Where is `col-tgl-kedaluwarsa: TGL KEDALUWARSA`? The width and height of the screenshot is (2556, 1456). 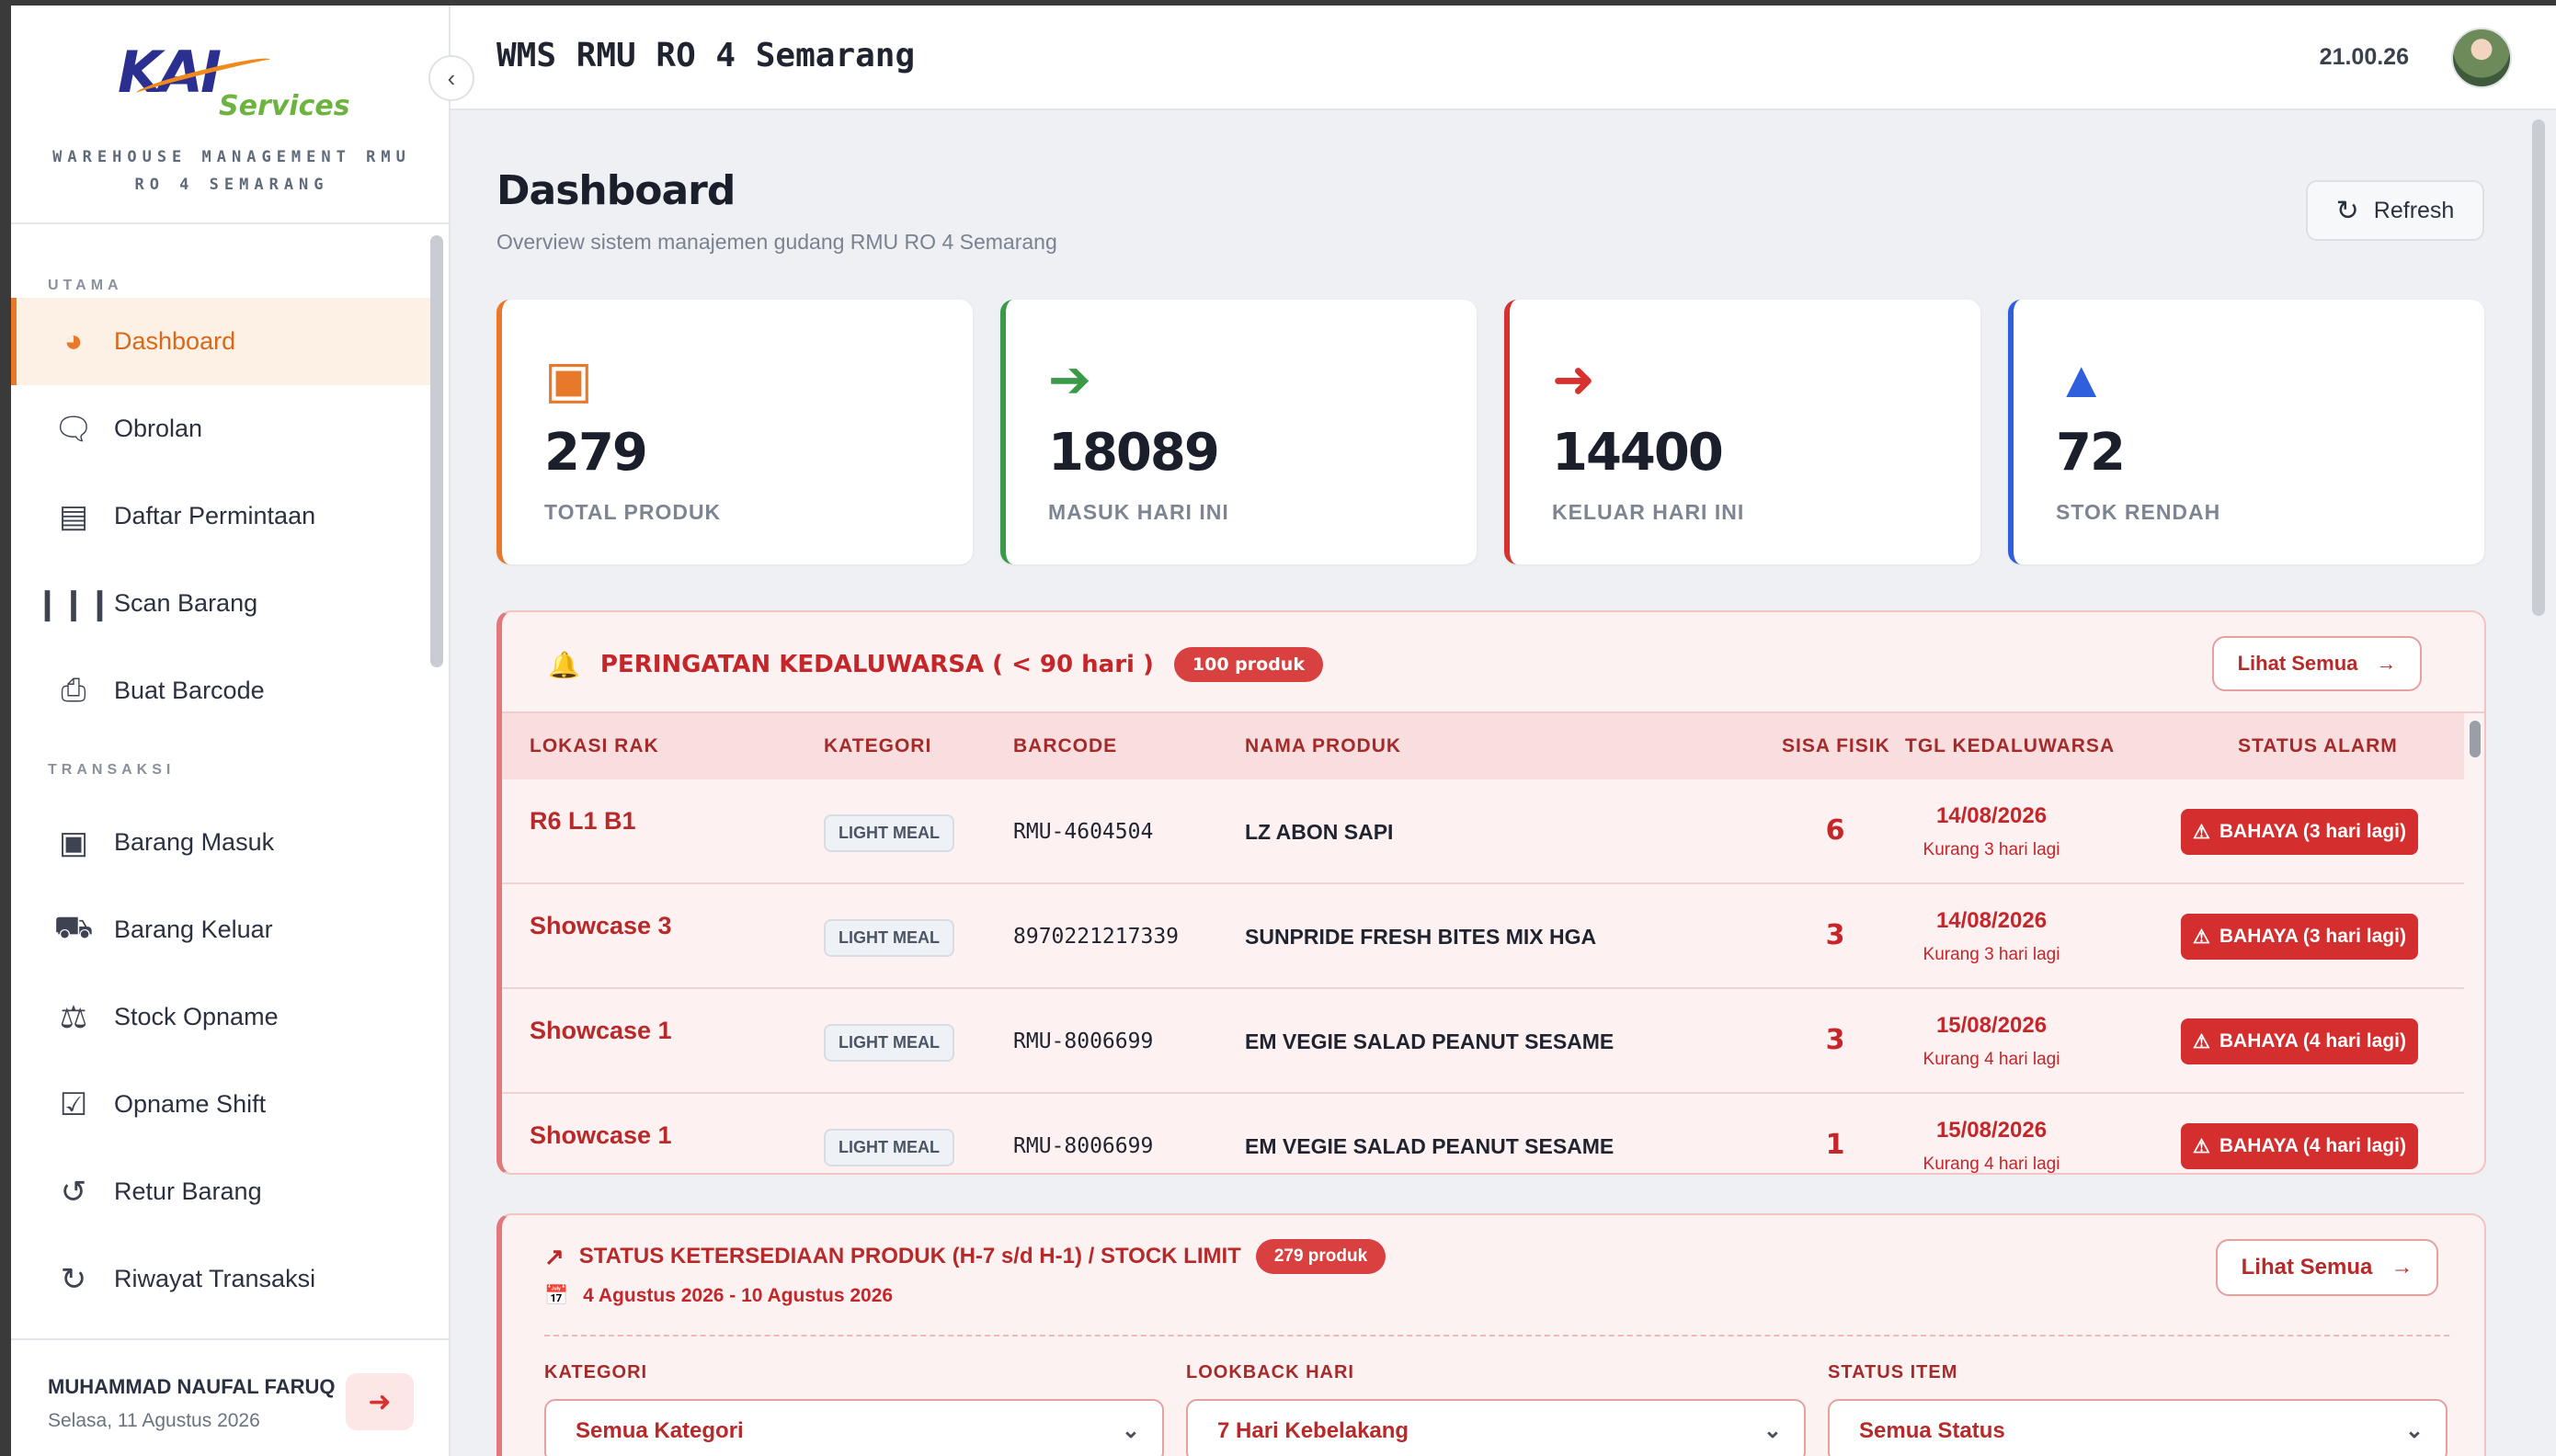 col-tgl-kedaluwarsa: TGL KEDALUWARSA is located at coordinates (2010, 745).